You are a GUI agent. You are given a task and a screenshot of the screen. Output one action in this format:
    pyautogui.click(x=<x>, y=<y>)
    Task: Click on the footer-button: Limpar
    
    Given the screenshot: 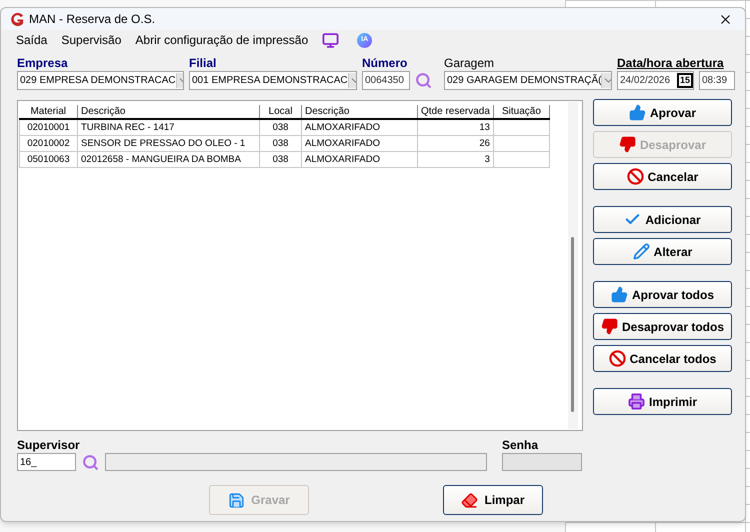 What is the action you would take?
    pyautogui.click(x=493, y=500)
    